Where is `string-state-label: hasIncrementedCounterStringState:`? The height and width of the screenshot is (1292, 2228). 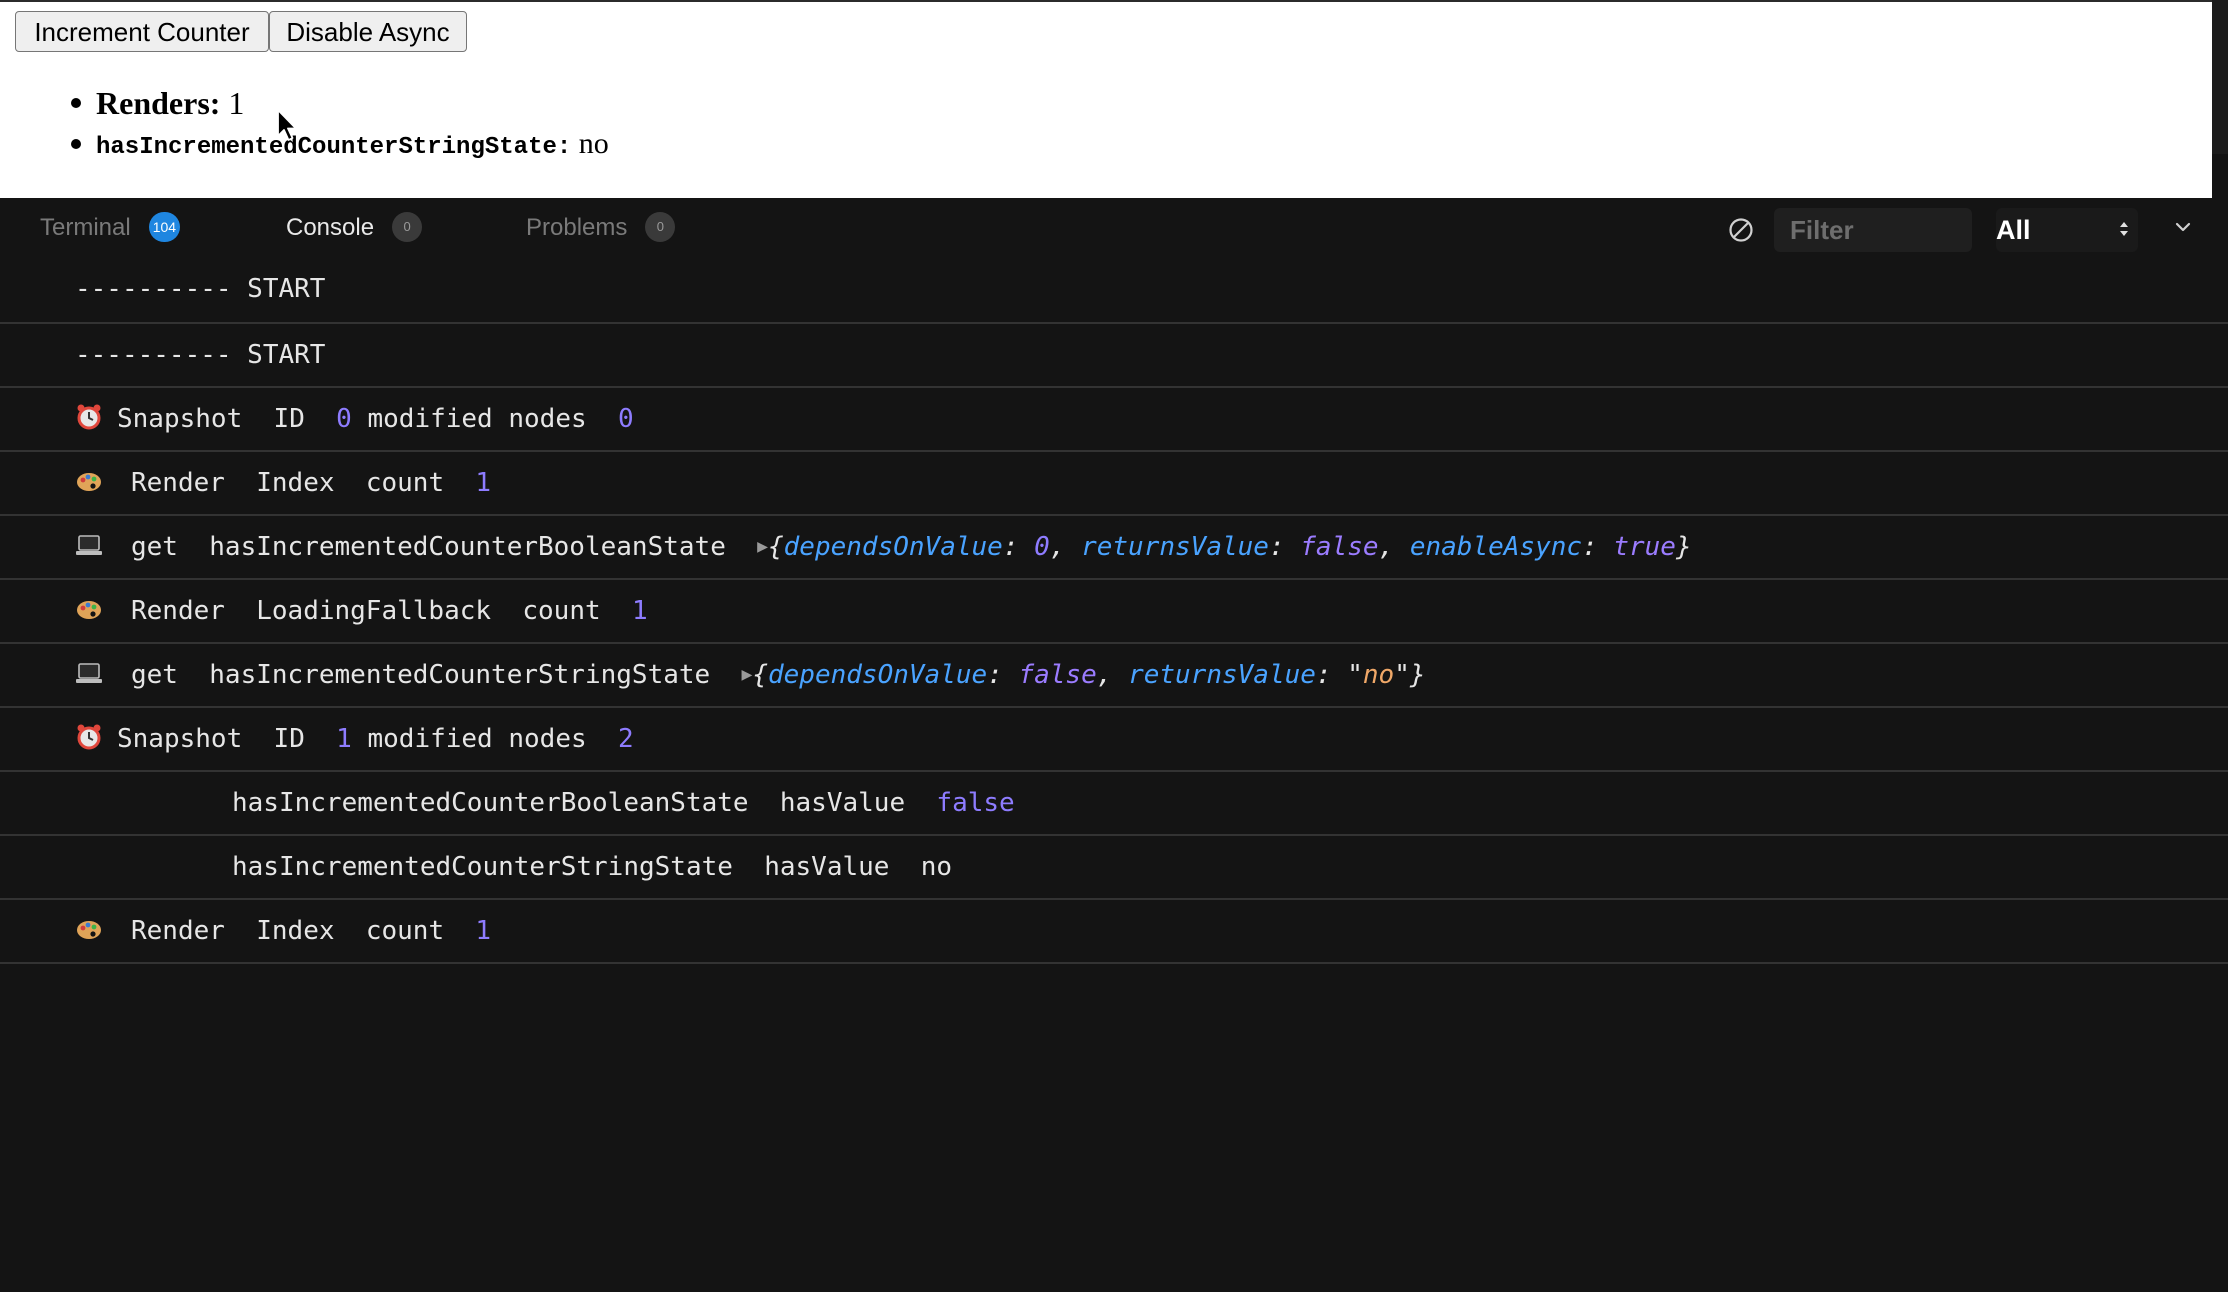 string-state-label: hasIncrementedCounterStringState: is located at coordinates (334, 147).